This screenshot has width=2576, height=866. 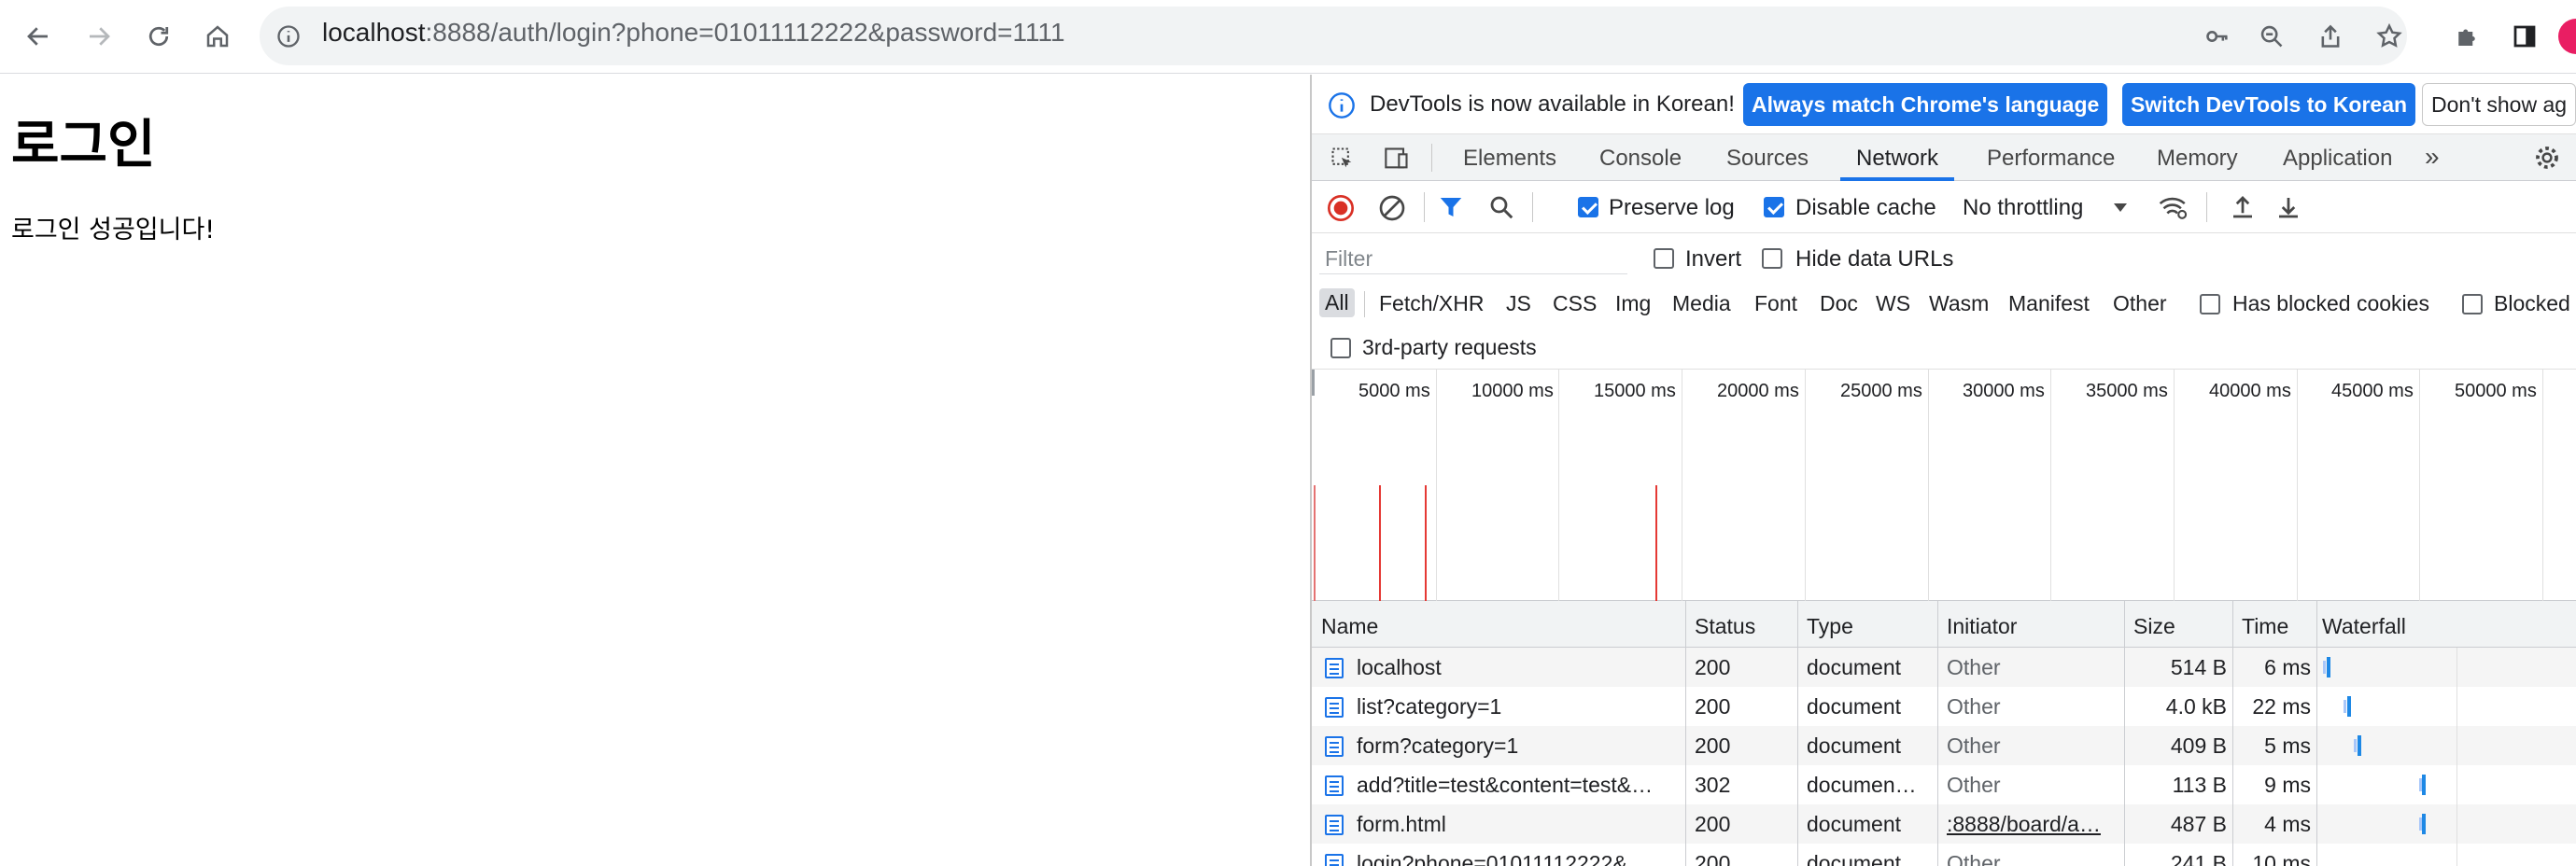 What do you see at coordinates (1518, 303) in the screenshot?
I see `type-filter-js: JS` at bounding box center [1518, 303].